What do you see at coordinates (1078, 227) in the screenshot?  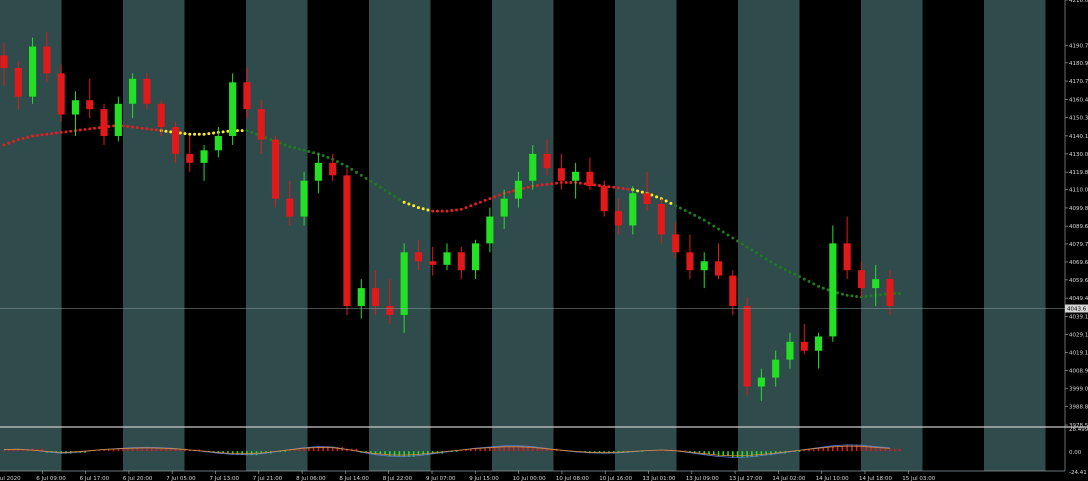 I see `price-tick-label: 4089.6` at bounding box center [1078, 227].